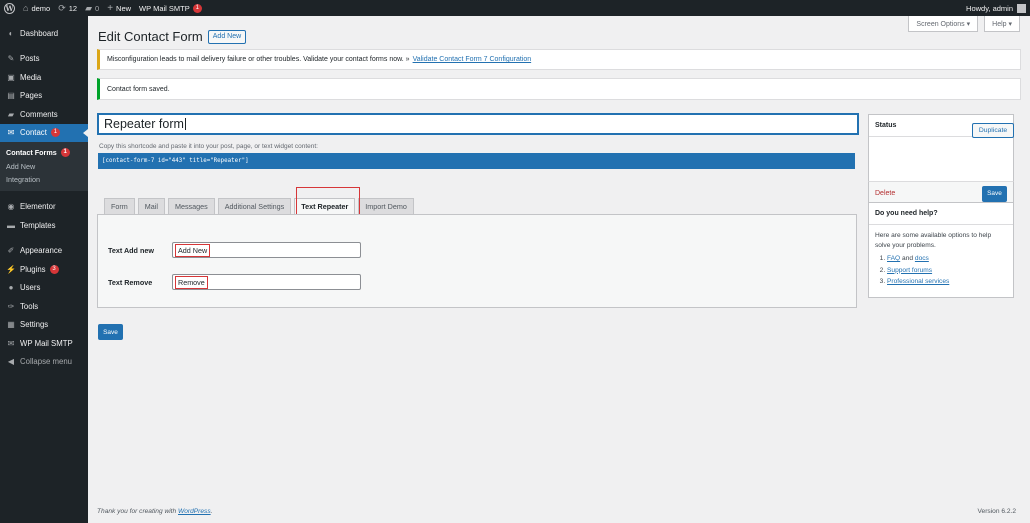 The width and height of the screenshot is (1030, 523). I want to click on sidebar-item-users: ● Users, so click(44, 288).